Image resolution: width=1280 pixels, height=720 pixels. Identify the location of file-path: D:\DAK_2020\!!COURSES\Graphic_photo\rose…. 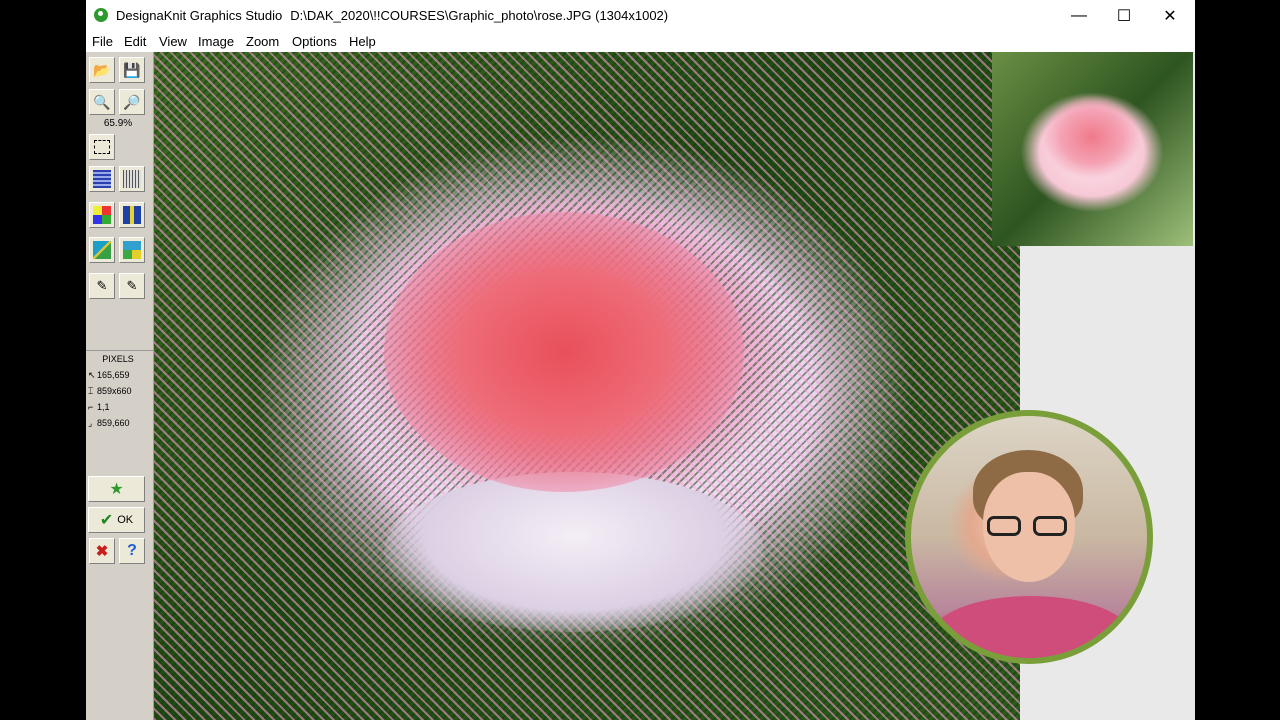
(479, 15).